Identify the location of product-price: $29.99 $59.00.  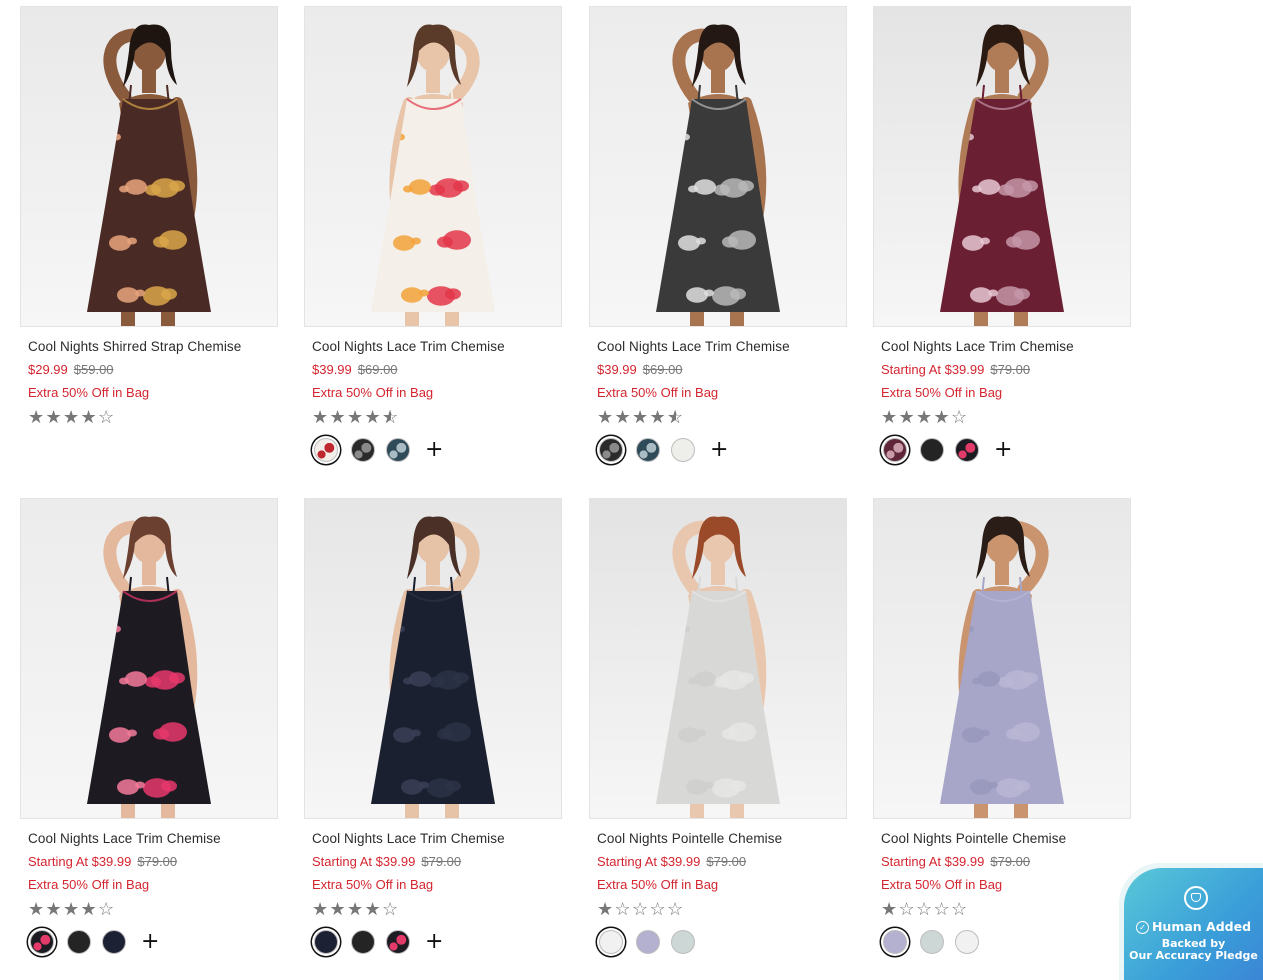
(71, 369).